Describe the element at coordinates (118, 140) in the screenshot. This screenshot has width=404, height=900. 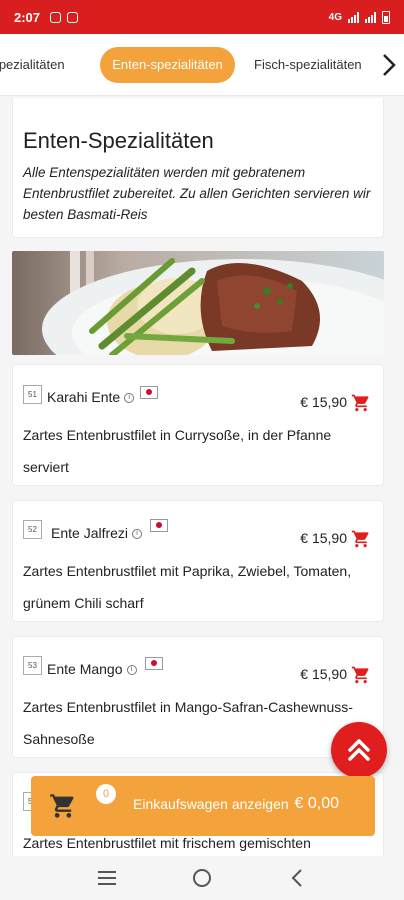
I see `section-title: Enten-Spezialitäten` at that location.